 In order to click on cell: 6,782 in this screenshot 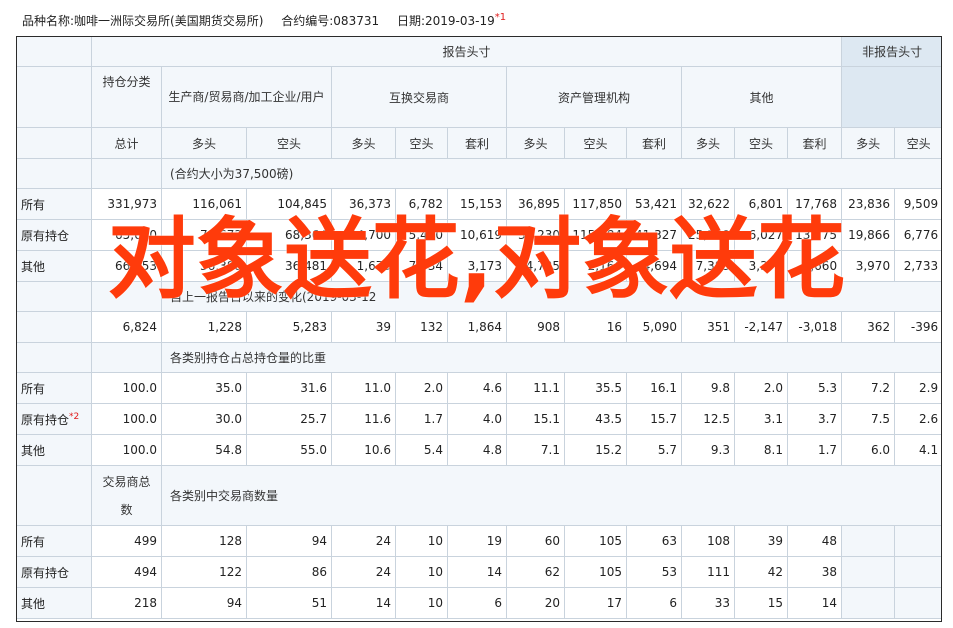, I will do `click(421, 204)`.